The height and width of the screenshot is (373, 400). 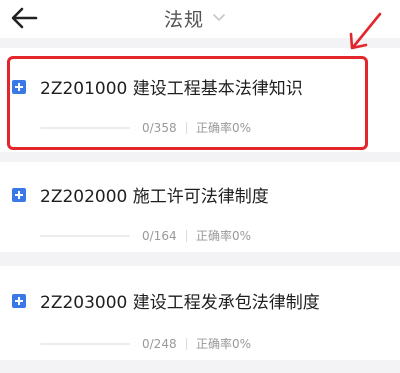 I want to click on chapter-header: 2Z203000 建设工程发承包法律制度, so click(x=166, y=300).